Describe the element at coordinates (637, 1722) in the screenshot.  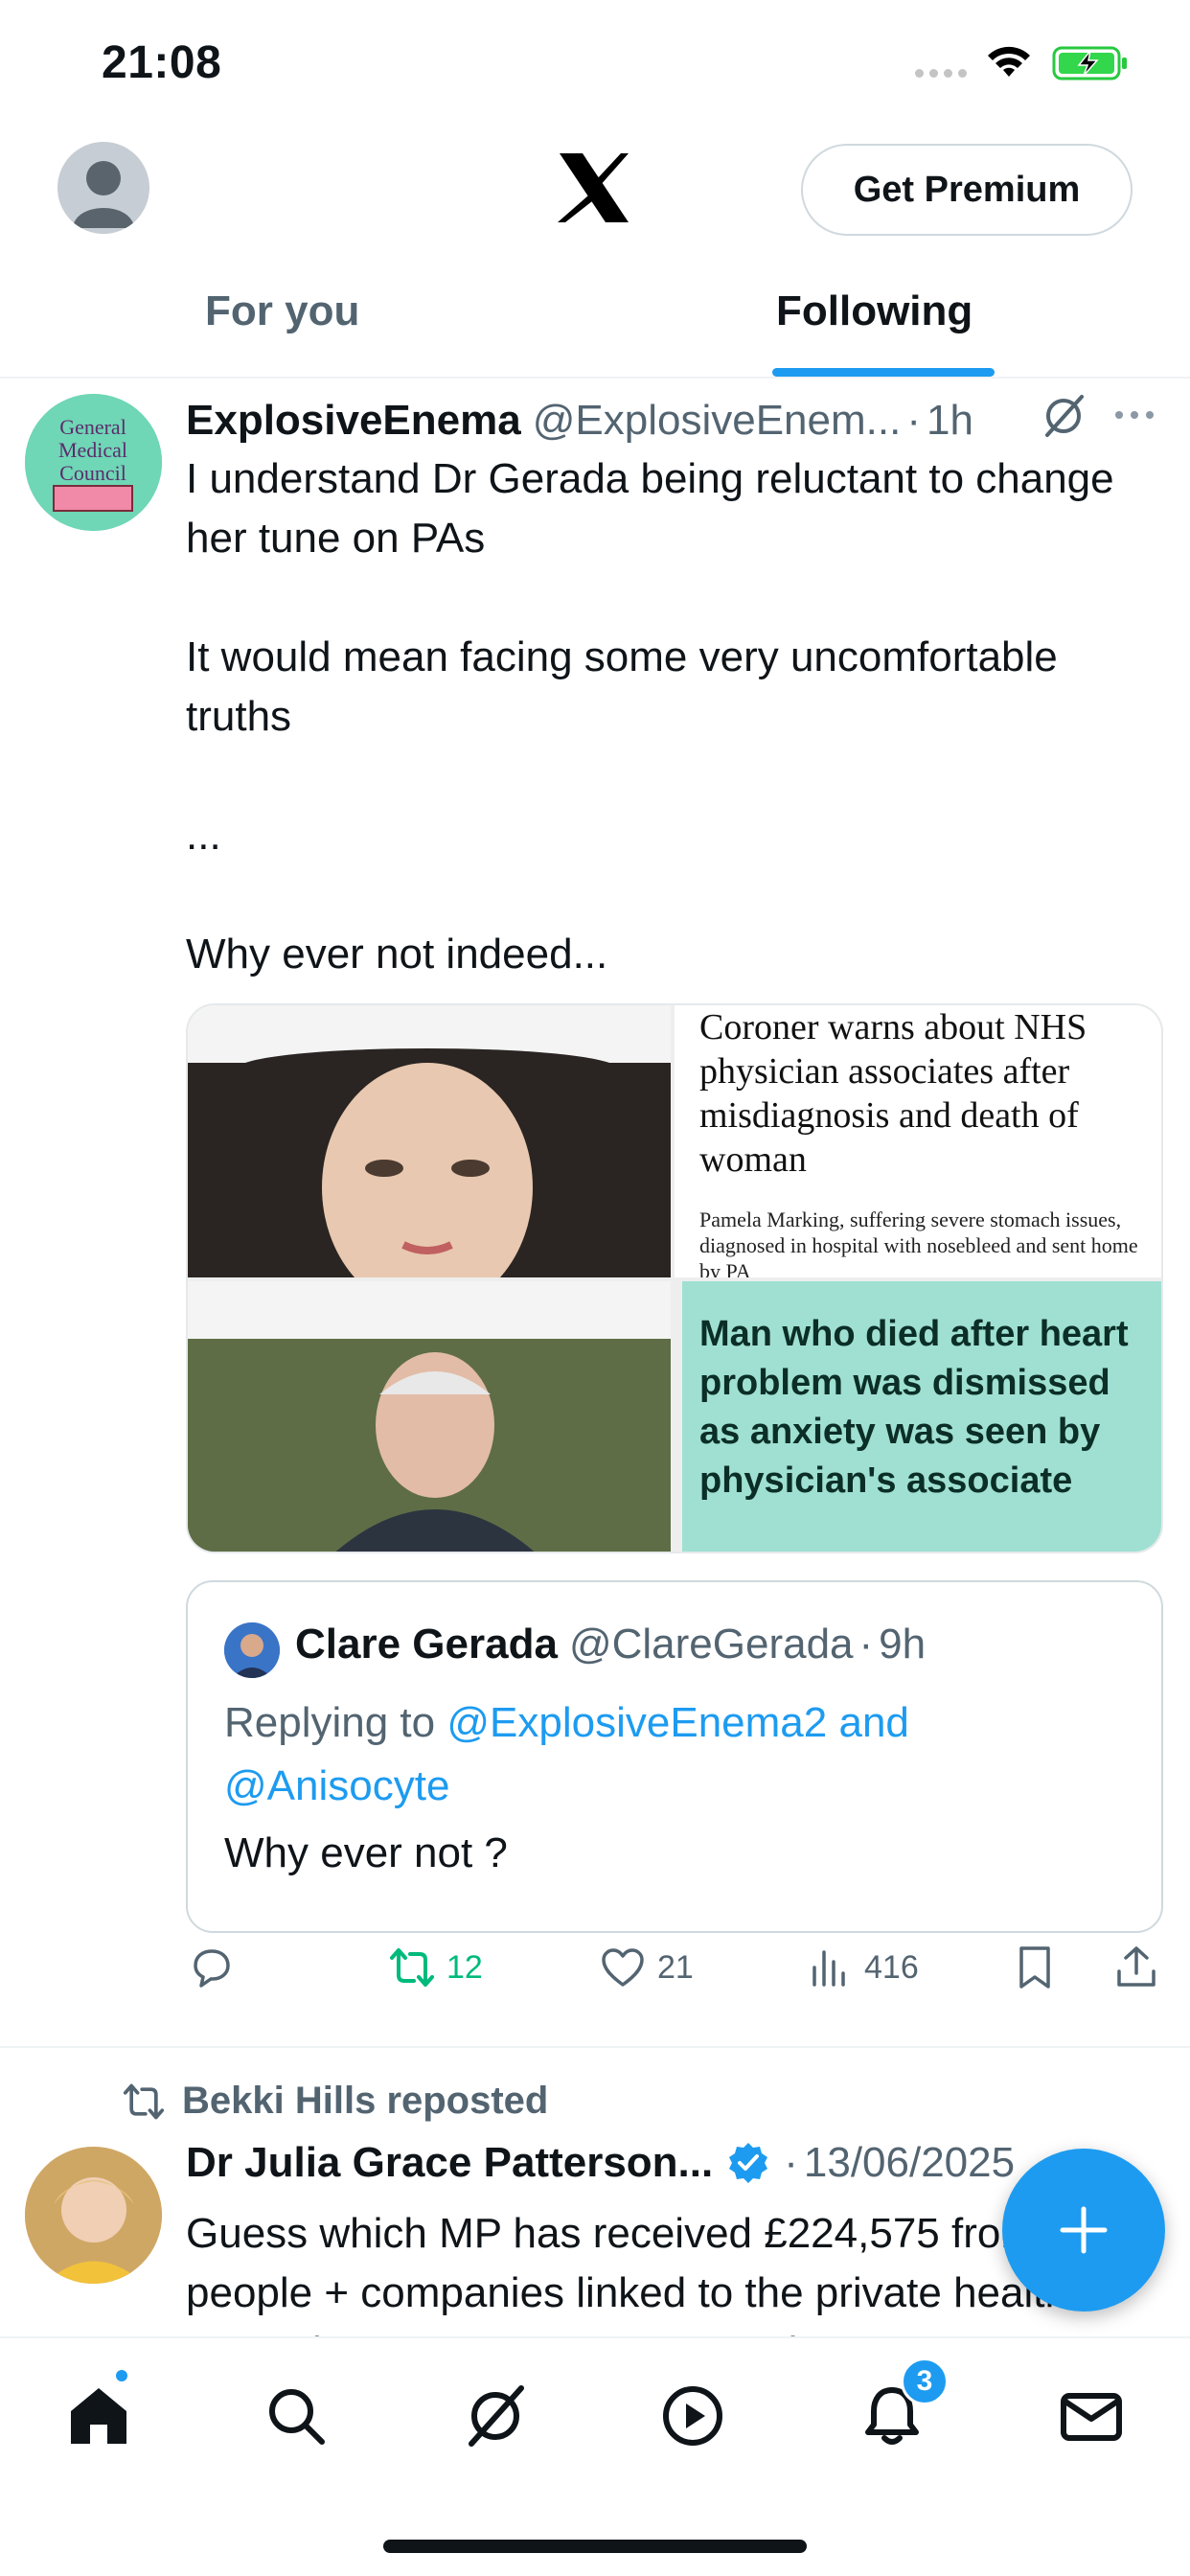
I see `mention-link: @ExplosiveEnema2` at that location.